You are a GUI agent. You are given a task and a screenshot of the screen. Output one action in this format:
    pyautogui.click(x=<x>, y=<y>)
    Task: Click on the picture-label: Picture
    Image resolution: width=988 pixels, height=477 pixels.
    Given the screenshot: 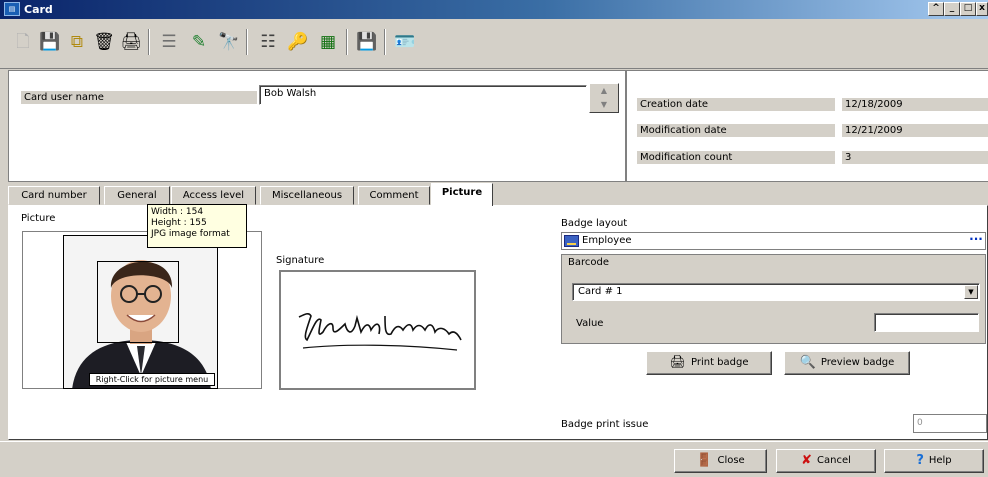 What is the action you would take?
    pyautogui.click(x=38, y=218)
    